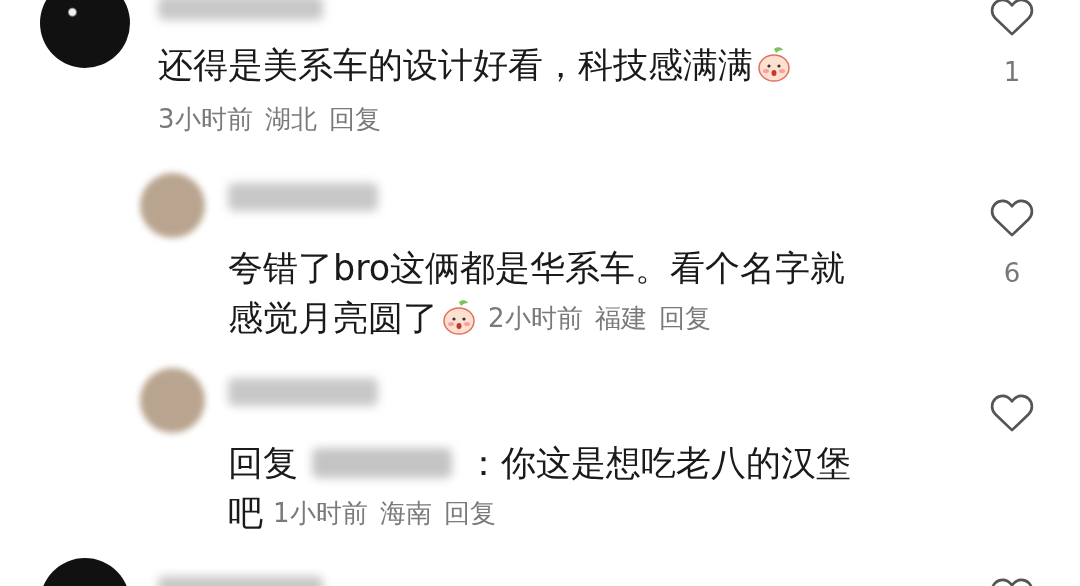 This screenshot has width=1080, height=586. Describe the element at coordinates (405, 512) in the screenshot. I see `comment-location: 海南` at that location.